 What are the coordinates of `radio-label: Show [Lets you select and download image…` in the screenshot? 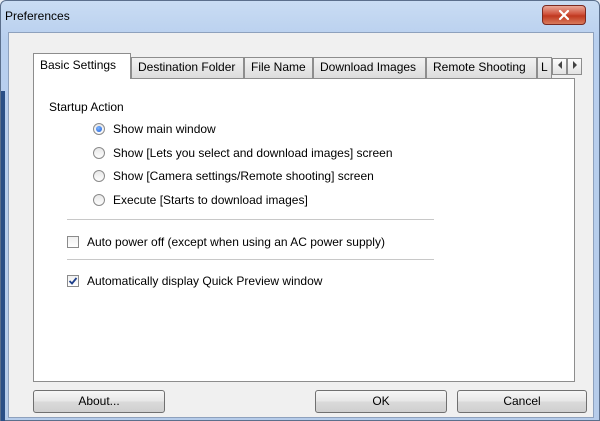 It's located at (253, 153).